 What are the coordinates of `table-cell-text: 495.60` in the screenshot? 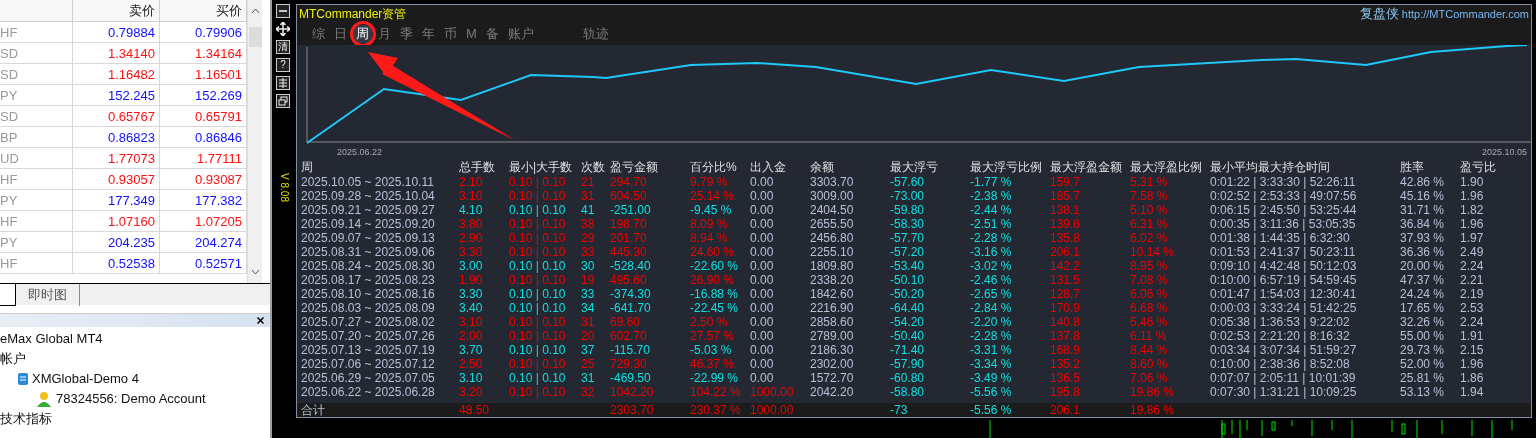 It's located at (629, 280).